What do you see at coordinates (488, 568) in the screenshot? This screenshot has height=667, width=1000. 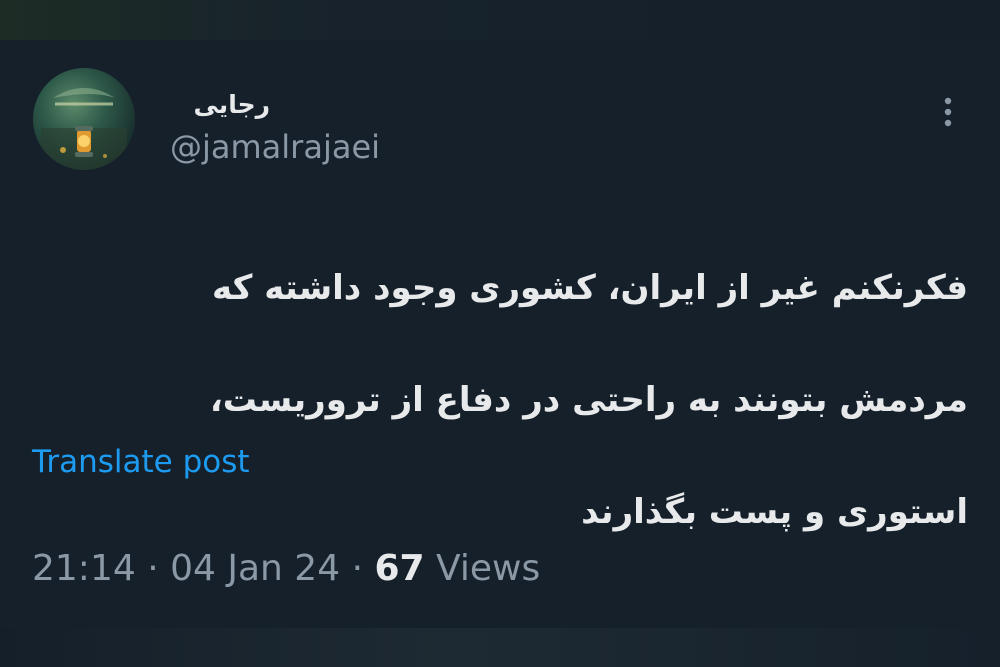 I see `views-label: Views` at bounding box center [488, 568].